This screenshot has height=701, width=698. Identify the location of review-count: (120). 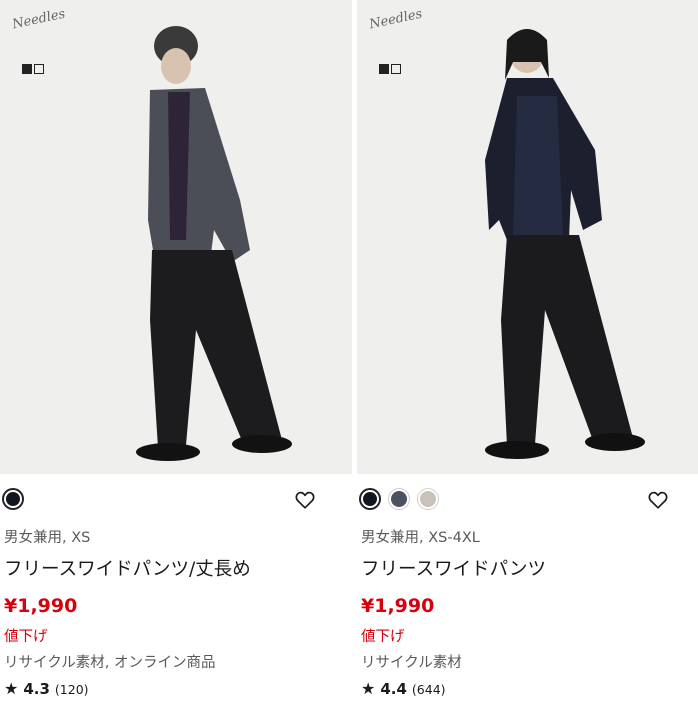
(71, 689).